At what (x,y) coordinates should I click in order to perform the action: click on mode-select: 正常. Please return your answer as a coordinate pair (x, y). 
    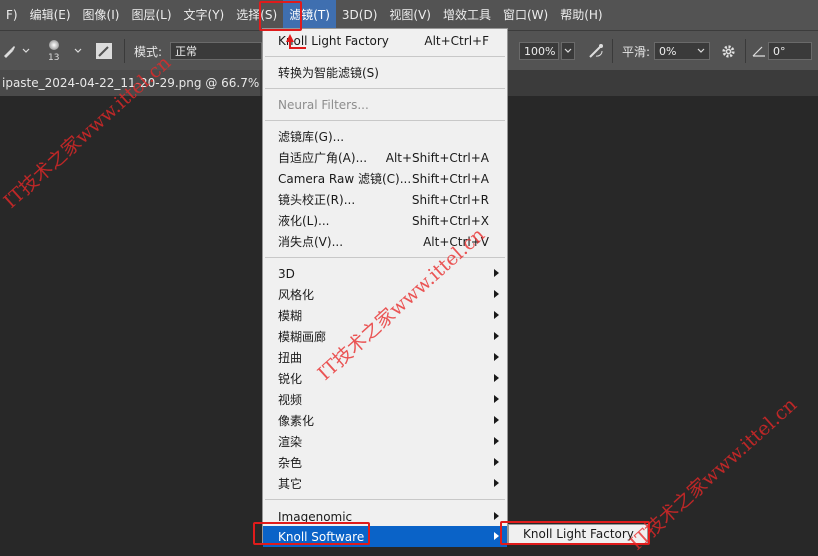
    Looking at the image, I should click on (216, 51).